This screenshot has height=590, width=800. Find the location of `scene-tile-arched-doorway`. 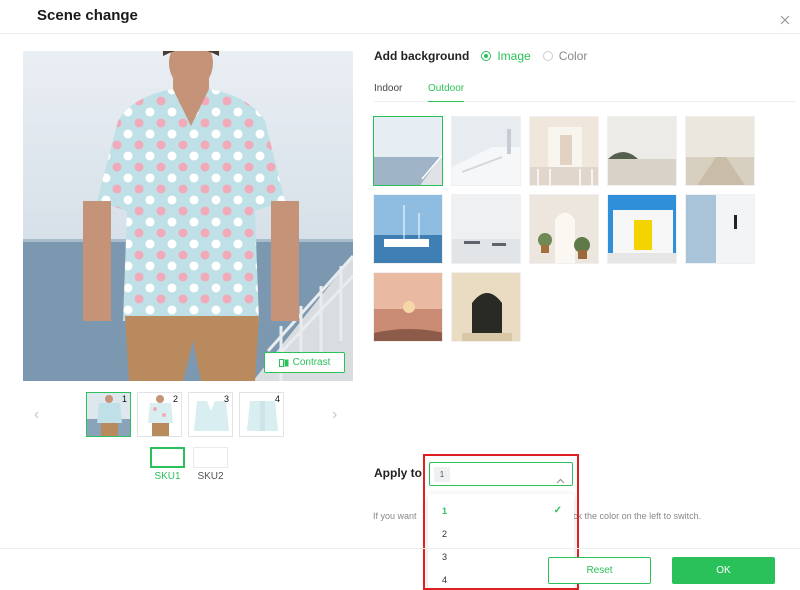

scene-tile-arched-doorway is located at coordinates (486, 307).